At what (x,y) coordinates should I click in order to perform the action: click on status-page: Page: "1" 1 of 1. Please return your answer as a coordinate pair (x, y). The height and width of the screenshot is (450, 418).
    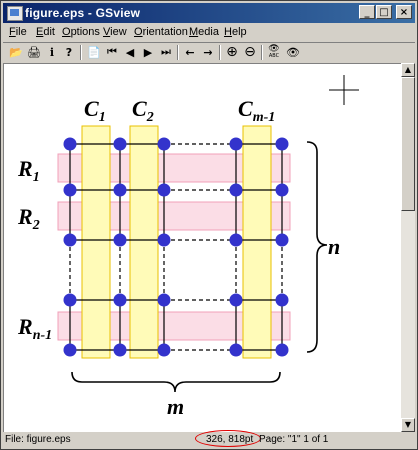
    Looking at the image, I should click on (294, 439).